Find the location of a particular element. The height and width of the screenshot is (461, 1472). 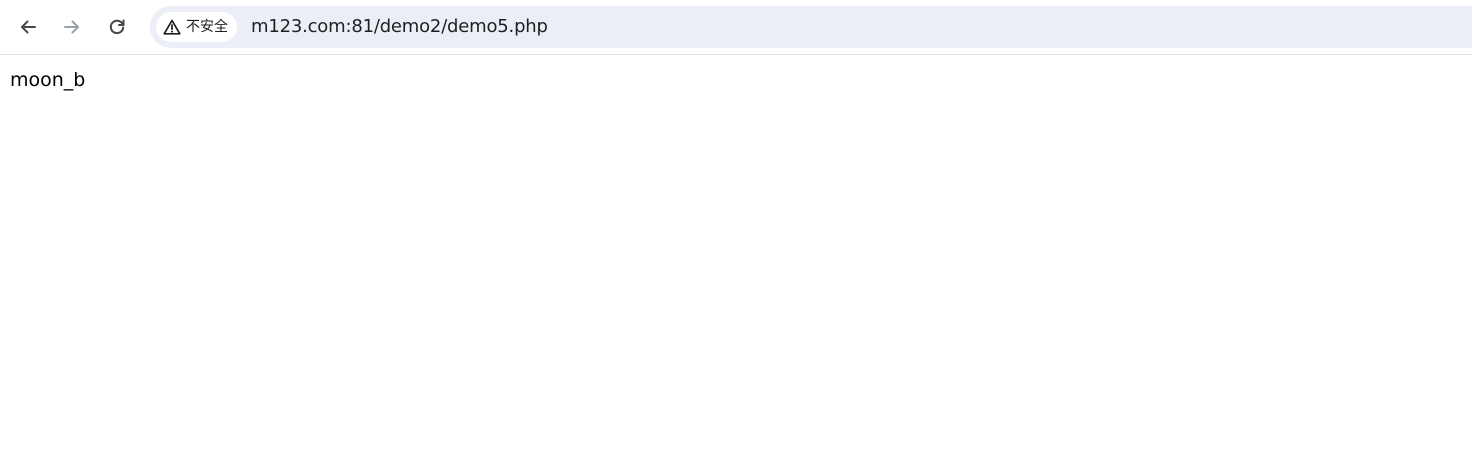

reload-button is located at coordinates (117, 27).